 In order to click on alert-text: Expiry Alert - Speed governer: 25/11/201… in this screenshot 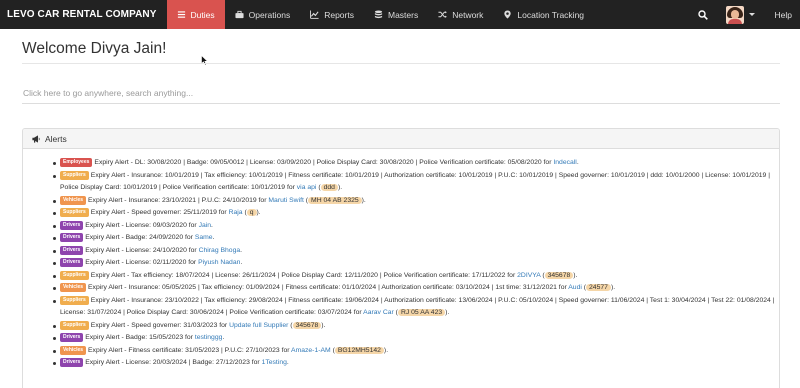, I will do `click(159, 212)`.